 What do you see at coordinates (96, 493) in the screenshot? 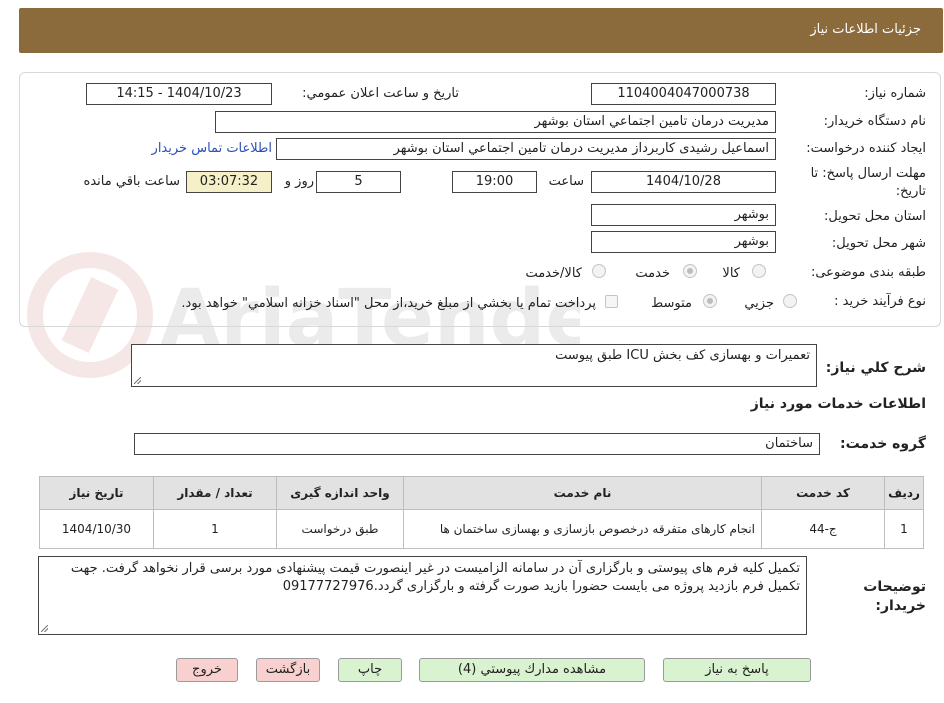
I see `col-need-date: تاريخ نياز` at bounding box center [96, 493].